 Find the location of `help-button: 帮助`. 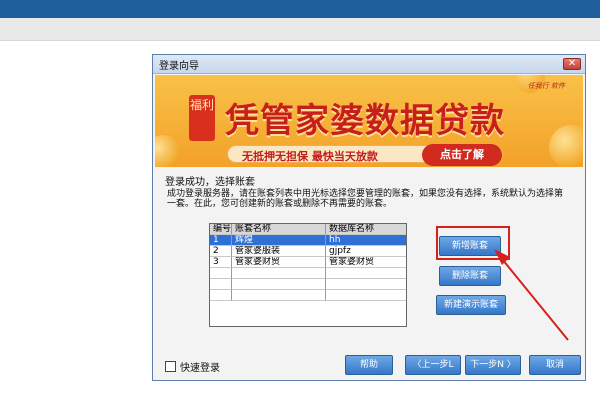

help-button: 帮助 is located at coordinates (369, 365).